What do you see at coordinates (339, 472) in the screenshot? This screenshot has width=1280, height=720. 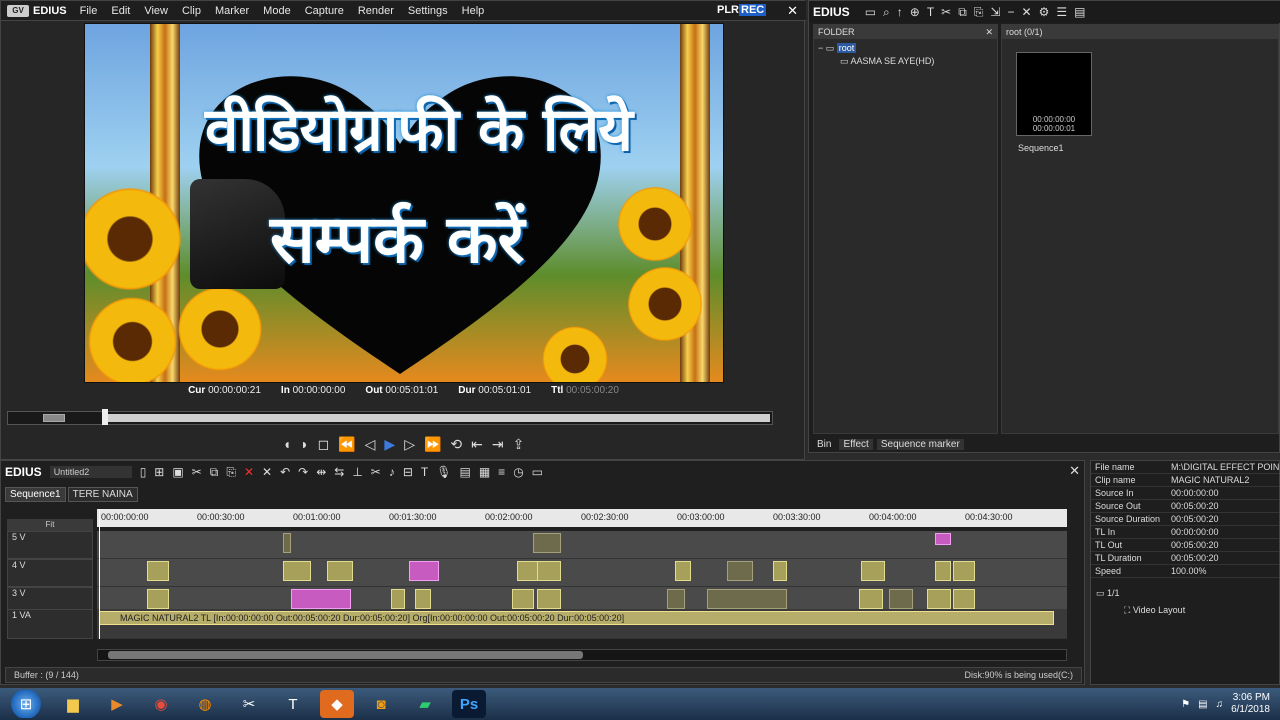 I see `sync-icon: ⇆` at bounding box center [339, 472].